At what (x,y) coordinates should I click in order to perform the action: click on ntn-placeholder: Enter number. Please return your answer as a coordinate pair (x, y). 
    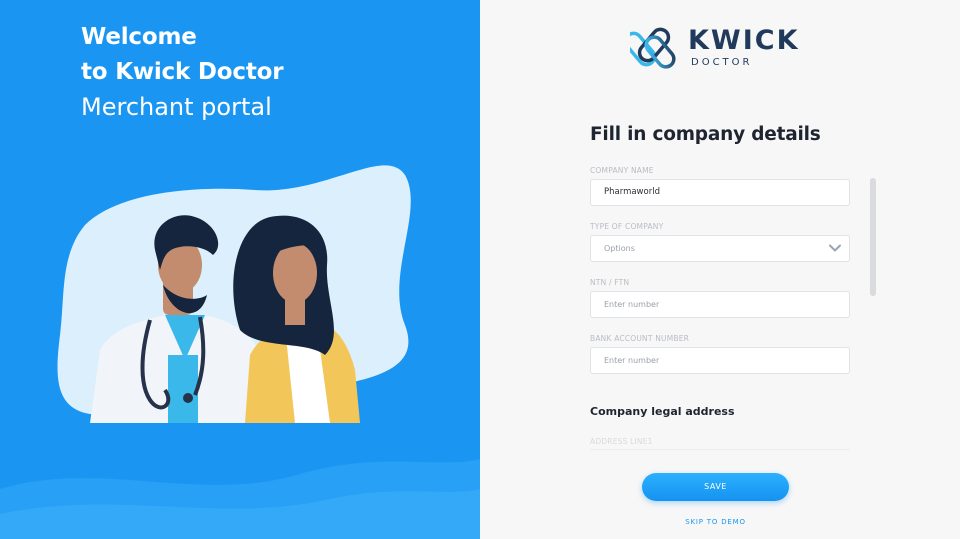
    Looking at the image, I should click on (632, 304).